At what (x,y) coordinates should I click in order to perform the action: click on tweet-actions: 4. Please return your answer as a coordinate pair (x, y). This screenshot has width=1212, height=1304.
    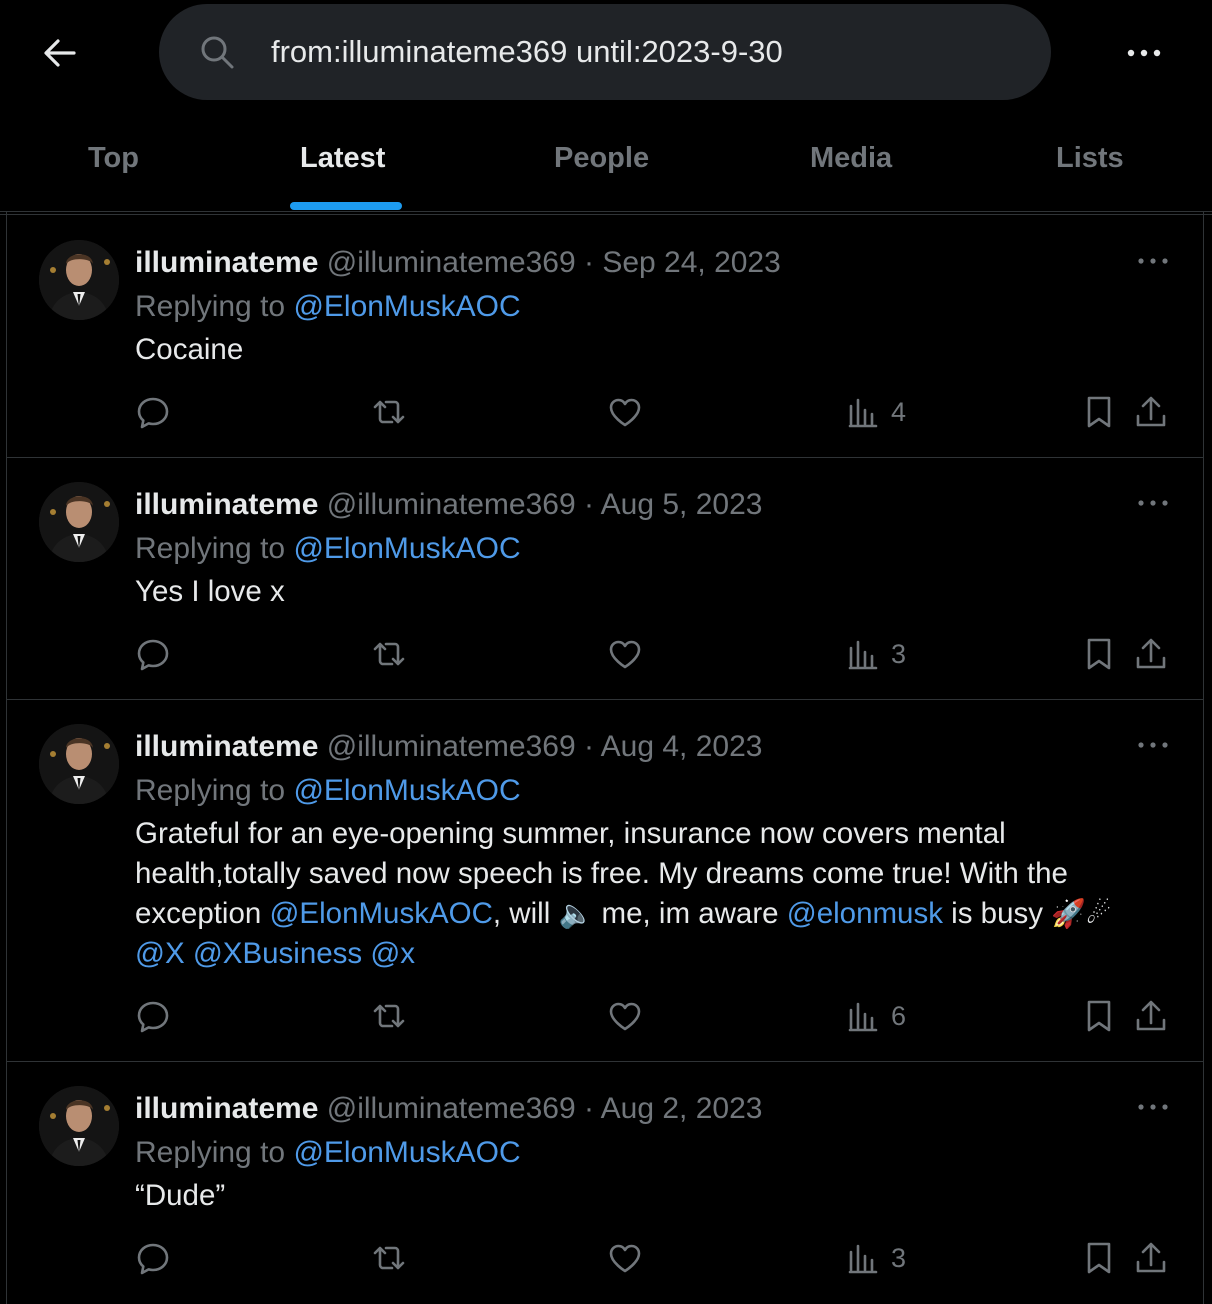
    Looking at the image, I should click on (605, 414).